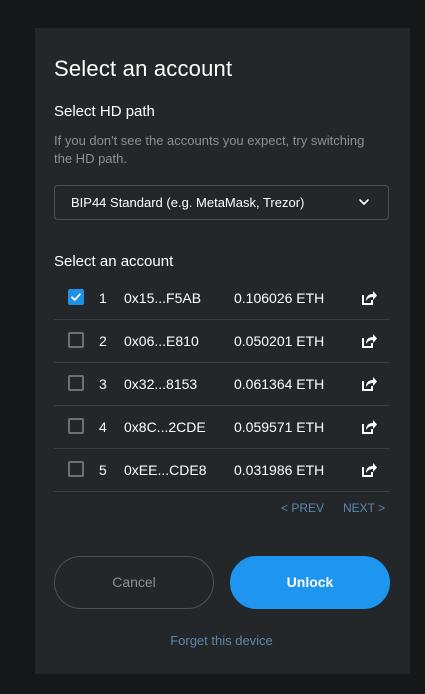 The image size is (425, 694). What do you see at coordinates (103, 427) in the screenshot?
I see `account-index: 4` at bounding box center [103, 427].